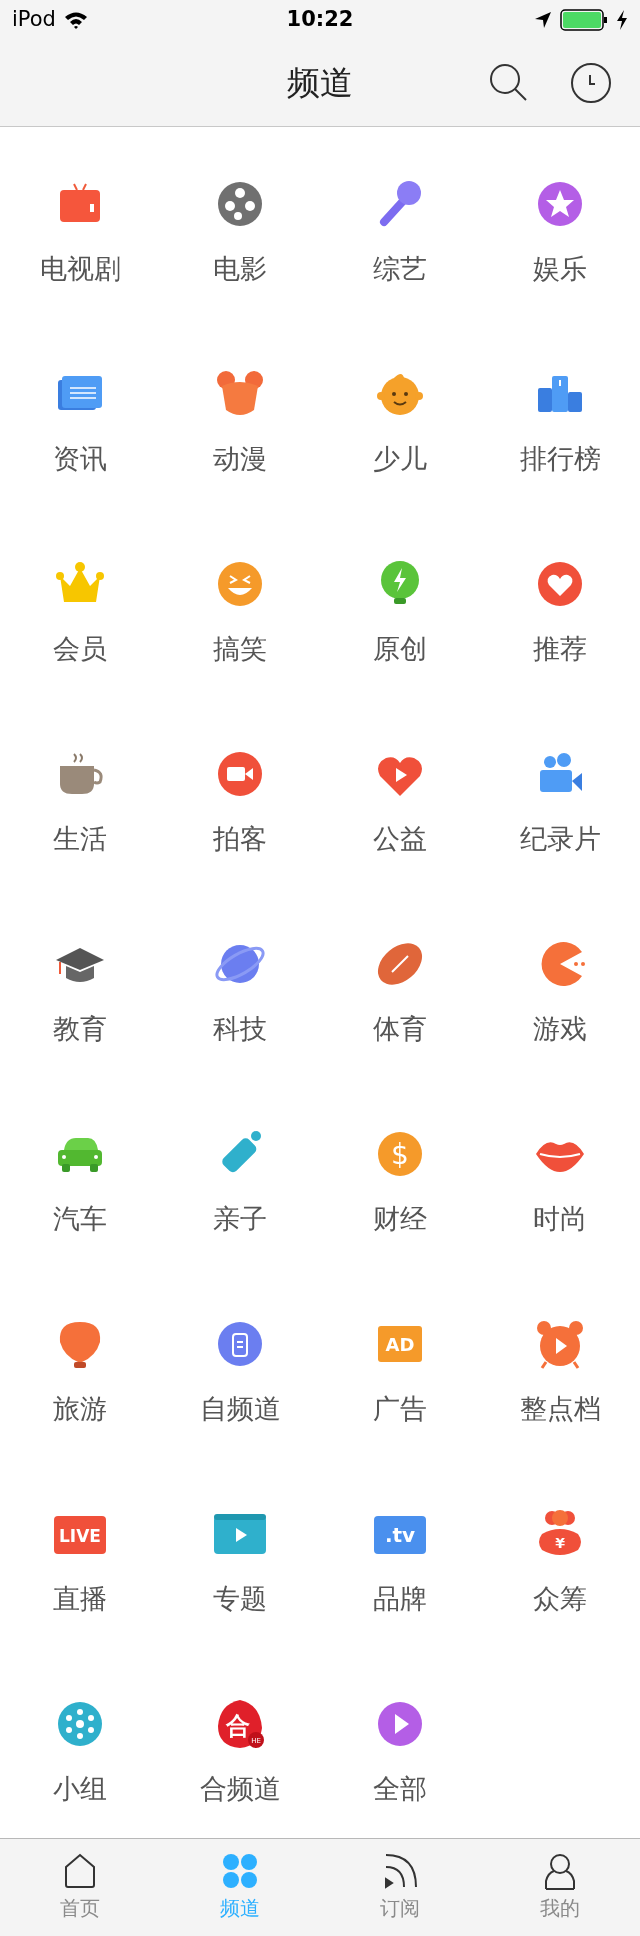  Describe the element at coordinates (584, 20) in the screenshot. I see `battery-icon` at that location.